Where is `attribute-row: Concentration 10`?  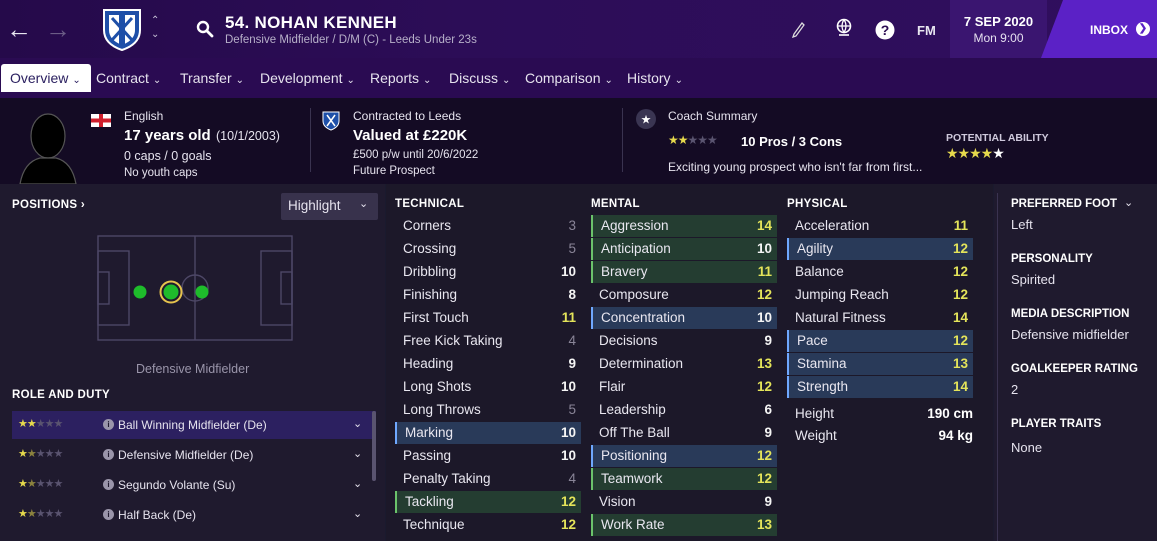 attribute-row: Concentration 10 is located at coordinates (684, 318).